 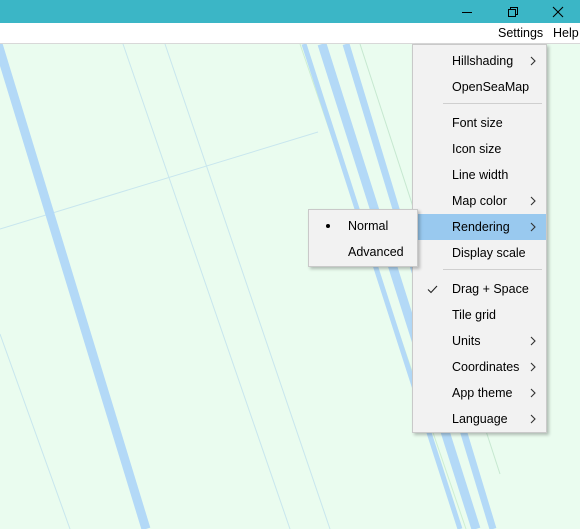 What do you see at coordinates (363, 252) in the screenshot?
I see `submenu-item-advanced: Advanced` at bounding box center [363, 252].